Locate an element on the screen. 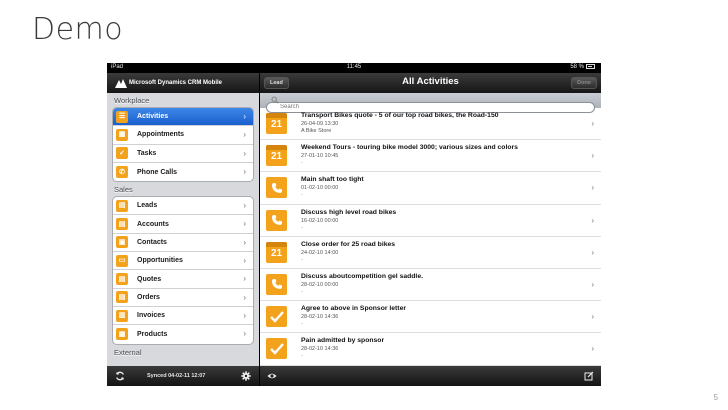 This screenshot has height=410, width=728. status-bar: iPad 11:45 58 % is located at coordinates (354, 68).